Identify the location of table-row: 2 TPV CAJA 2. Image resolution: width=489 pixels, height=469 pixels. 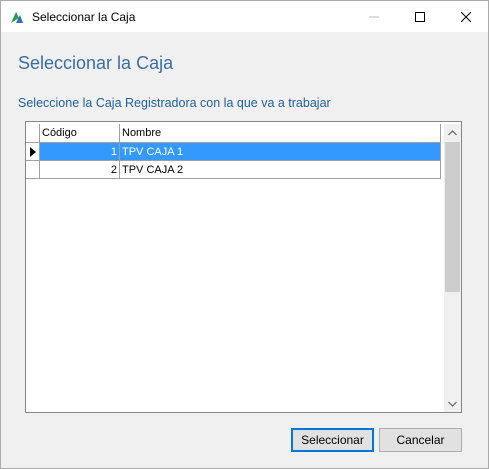
(234, 170).